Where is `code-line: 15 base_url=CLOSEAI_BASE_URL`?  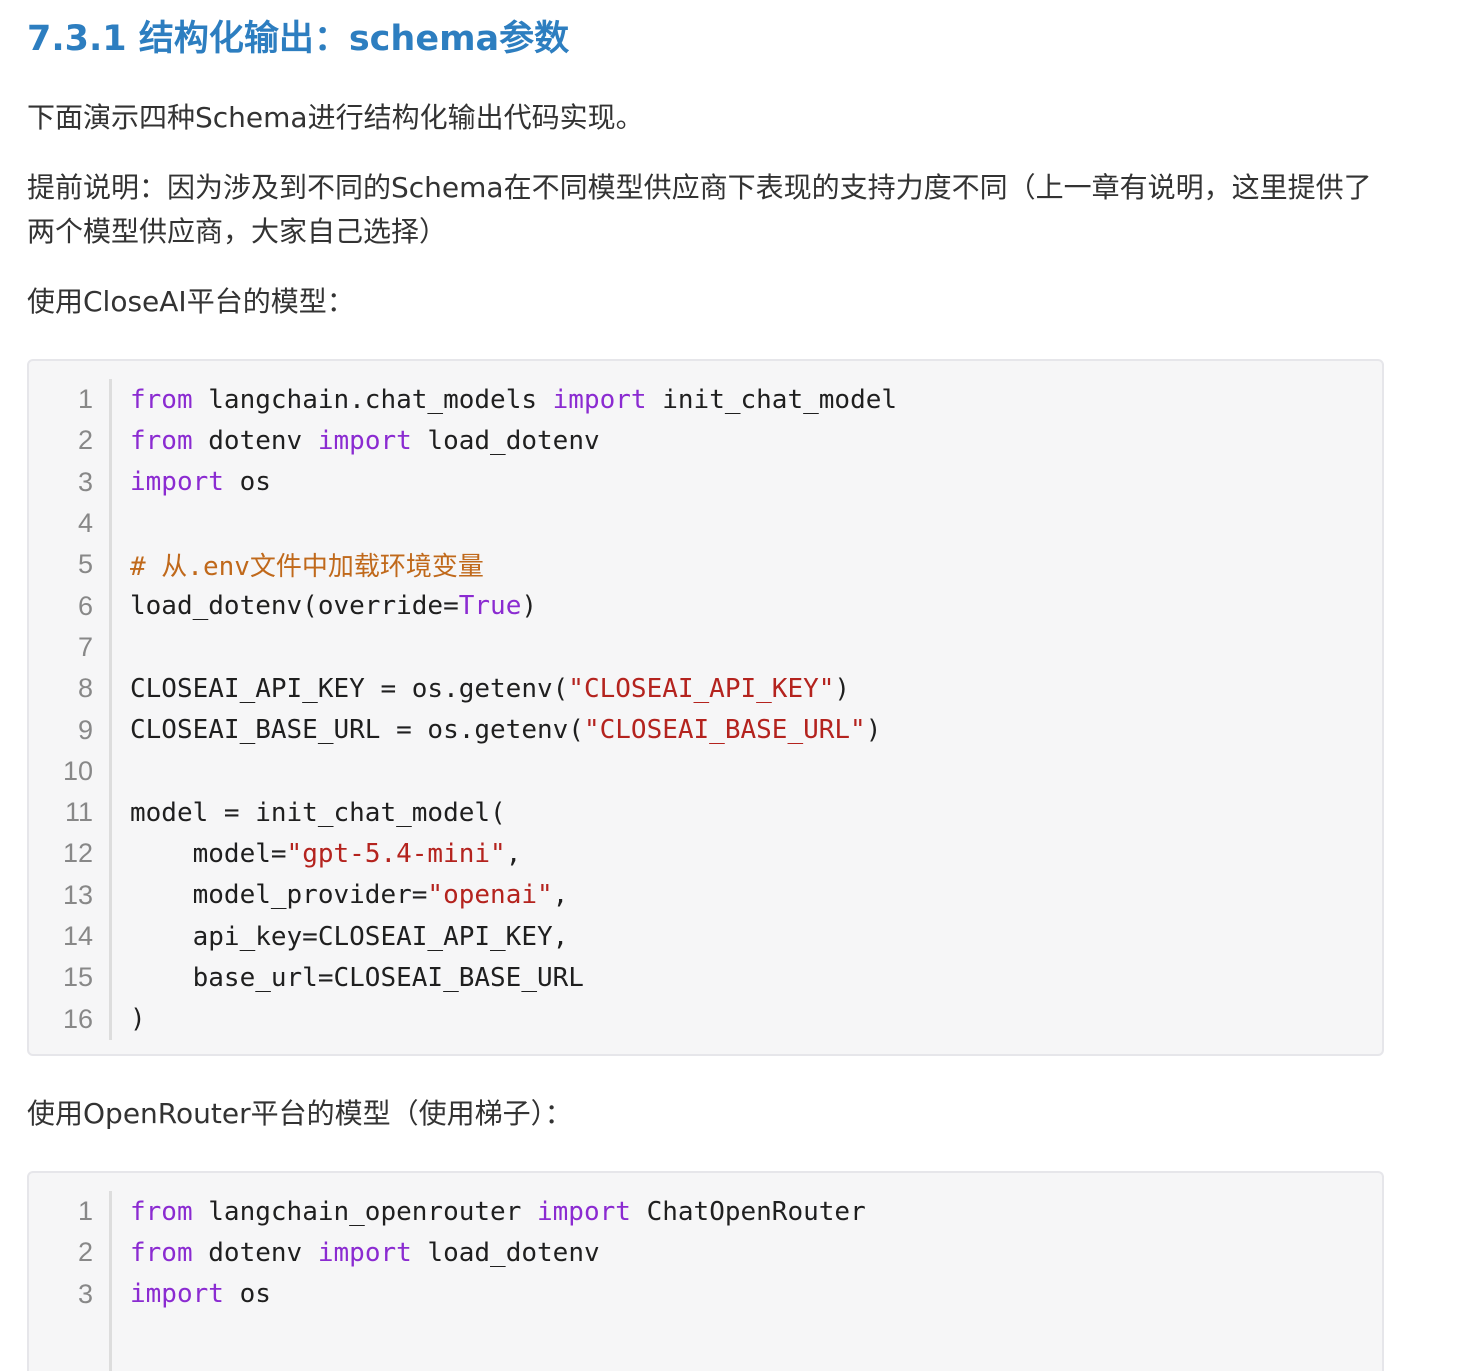 code-line: 15 base_url=CLOSEAI_BASE_URL is located at coordinates (705, 977).